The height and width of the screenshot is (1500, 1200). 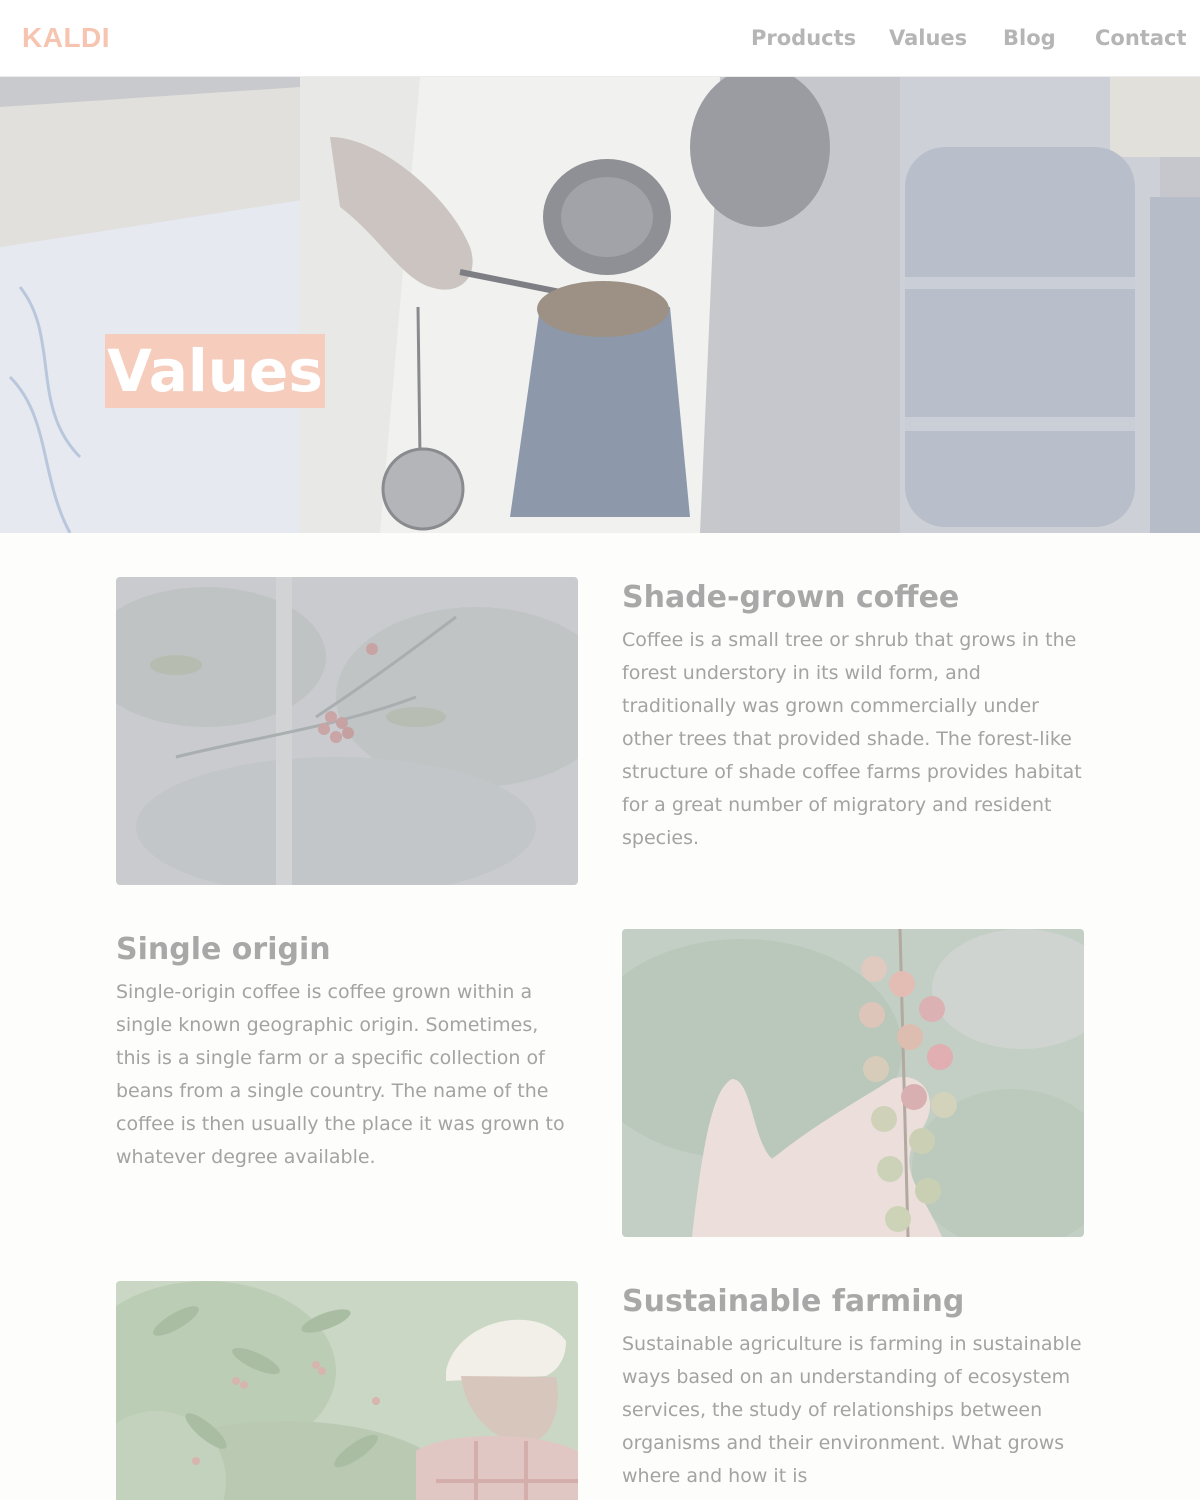 What do you see at coordinates (803, 38) in the screenshot?
I see `nav-link-products: Products` at bounding box center [803, 38].